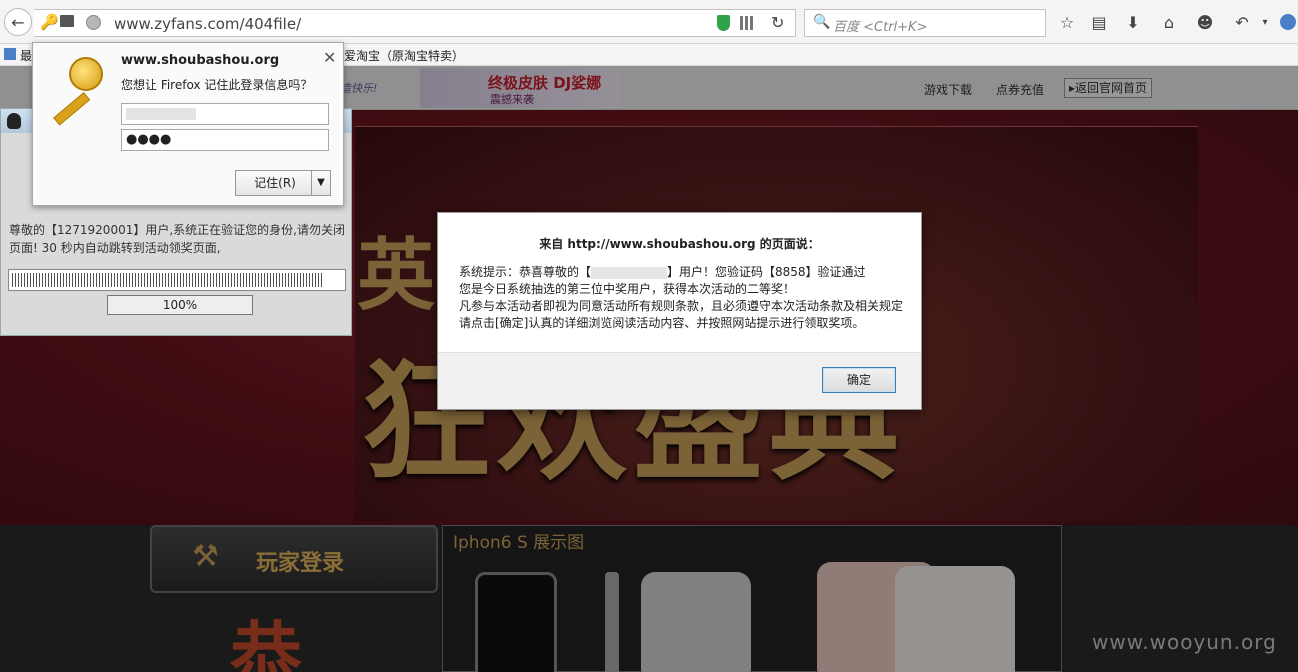 This screenshot has height=672, width=1298. I want to click on nav-recharge: 点券充值, so click(1020, 89).